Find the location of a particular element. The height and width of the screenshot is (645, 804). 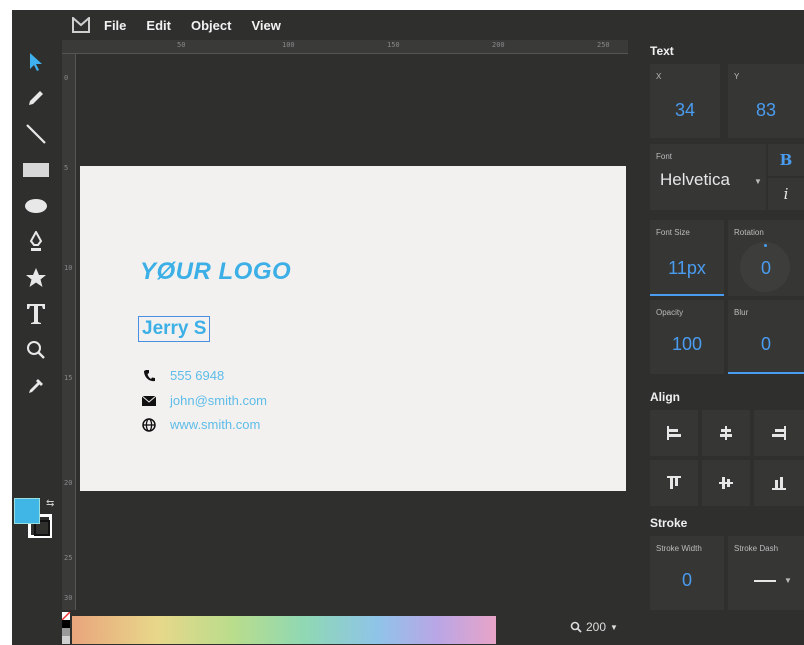

y-label: Y is located at coordinates (737, 76).